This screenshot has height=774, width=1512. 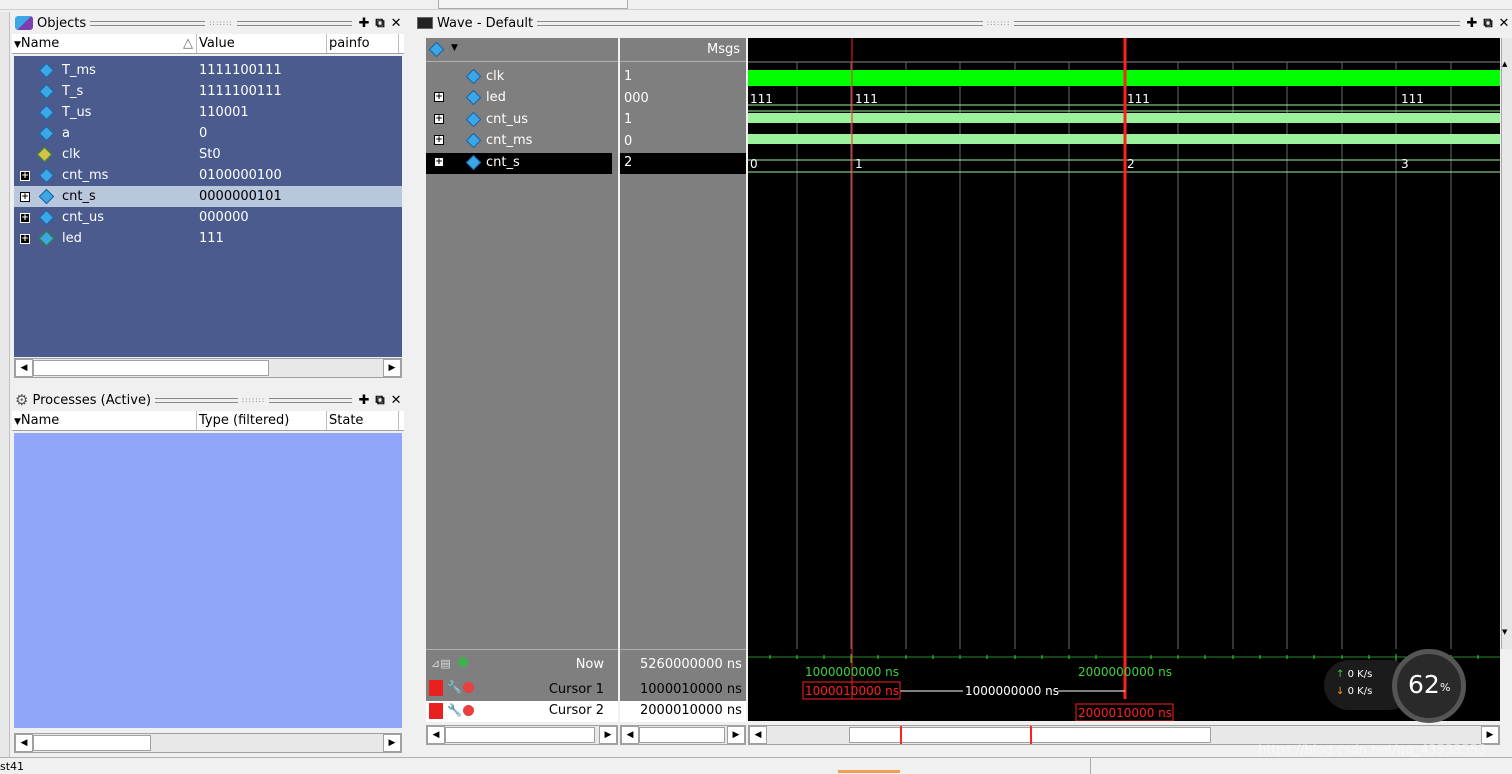 What do you see at coordinates (208, 112) in the screenshot?
I see `list-item: T_us 110001` at bounding box center [208, 112].